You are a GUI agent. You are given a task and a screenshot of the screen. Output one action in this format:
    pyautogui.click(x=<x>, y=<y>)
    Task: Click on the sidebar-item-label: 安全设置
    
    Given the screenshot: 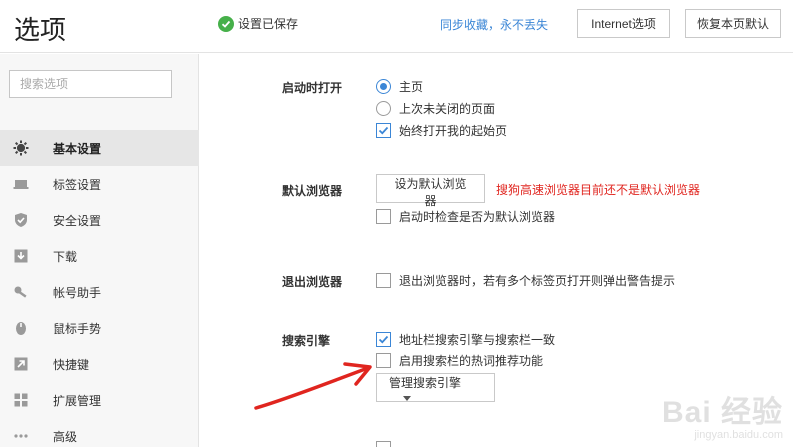 What is the action you would take?
    pyautogui.click(x=77, y=220)
    